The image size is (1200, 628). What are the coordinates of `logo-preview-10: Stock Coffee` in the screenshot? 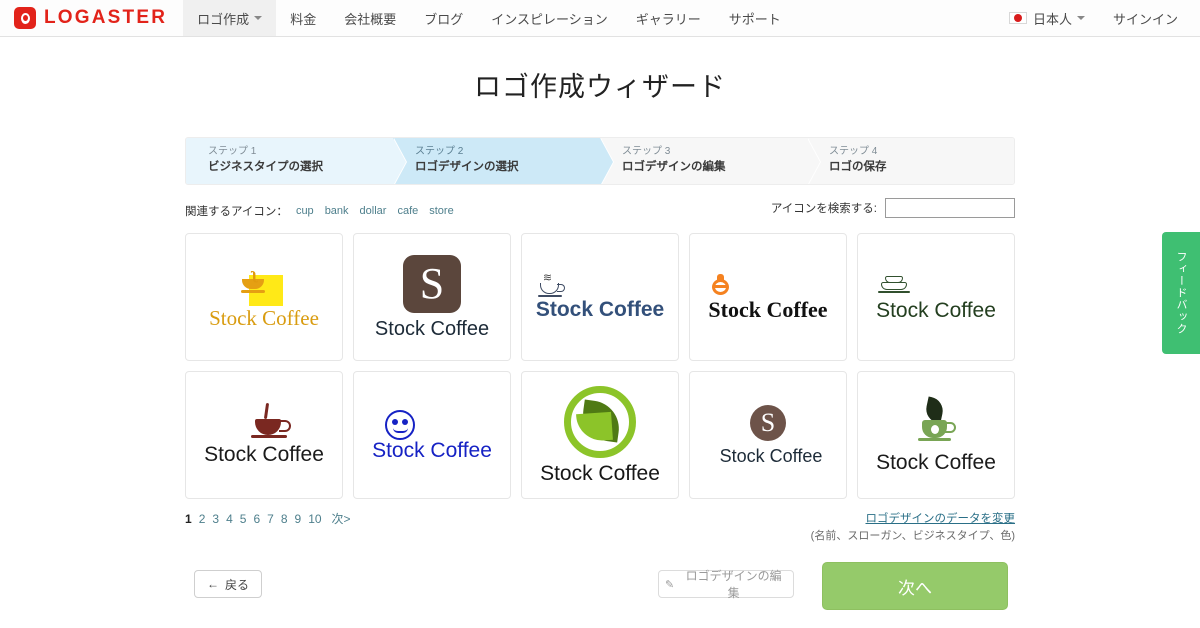 It's located at (936, 434).